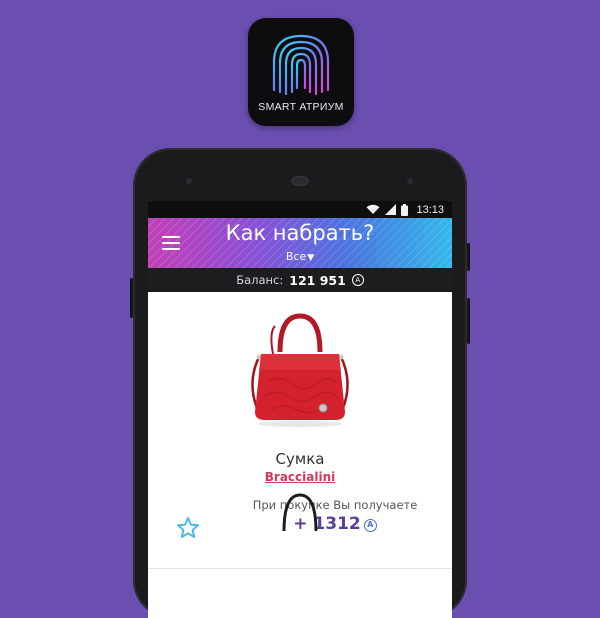  What do you see at coordinates (373, 209) in the screenshot?
I see `wifi-icon` at bounding box center [373, 209].